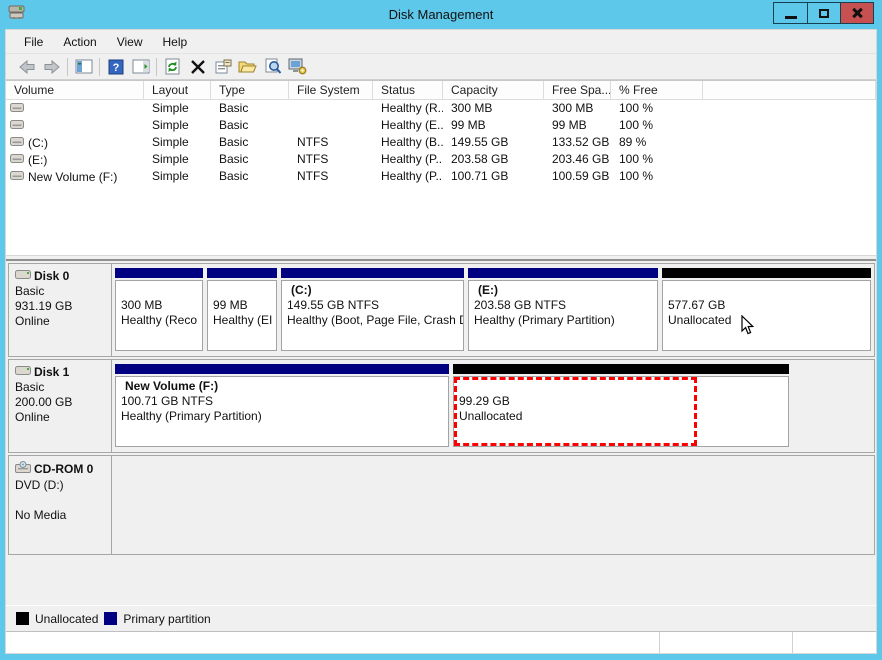  What do you see at coordinates (657, 90) in the screenshot?
I see `column-header-pct-free: % Free` at bounding box center [657, 90].